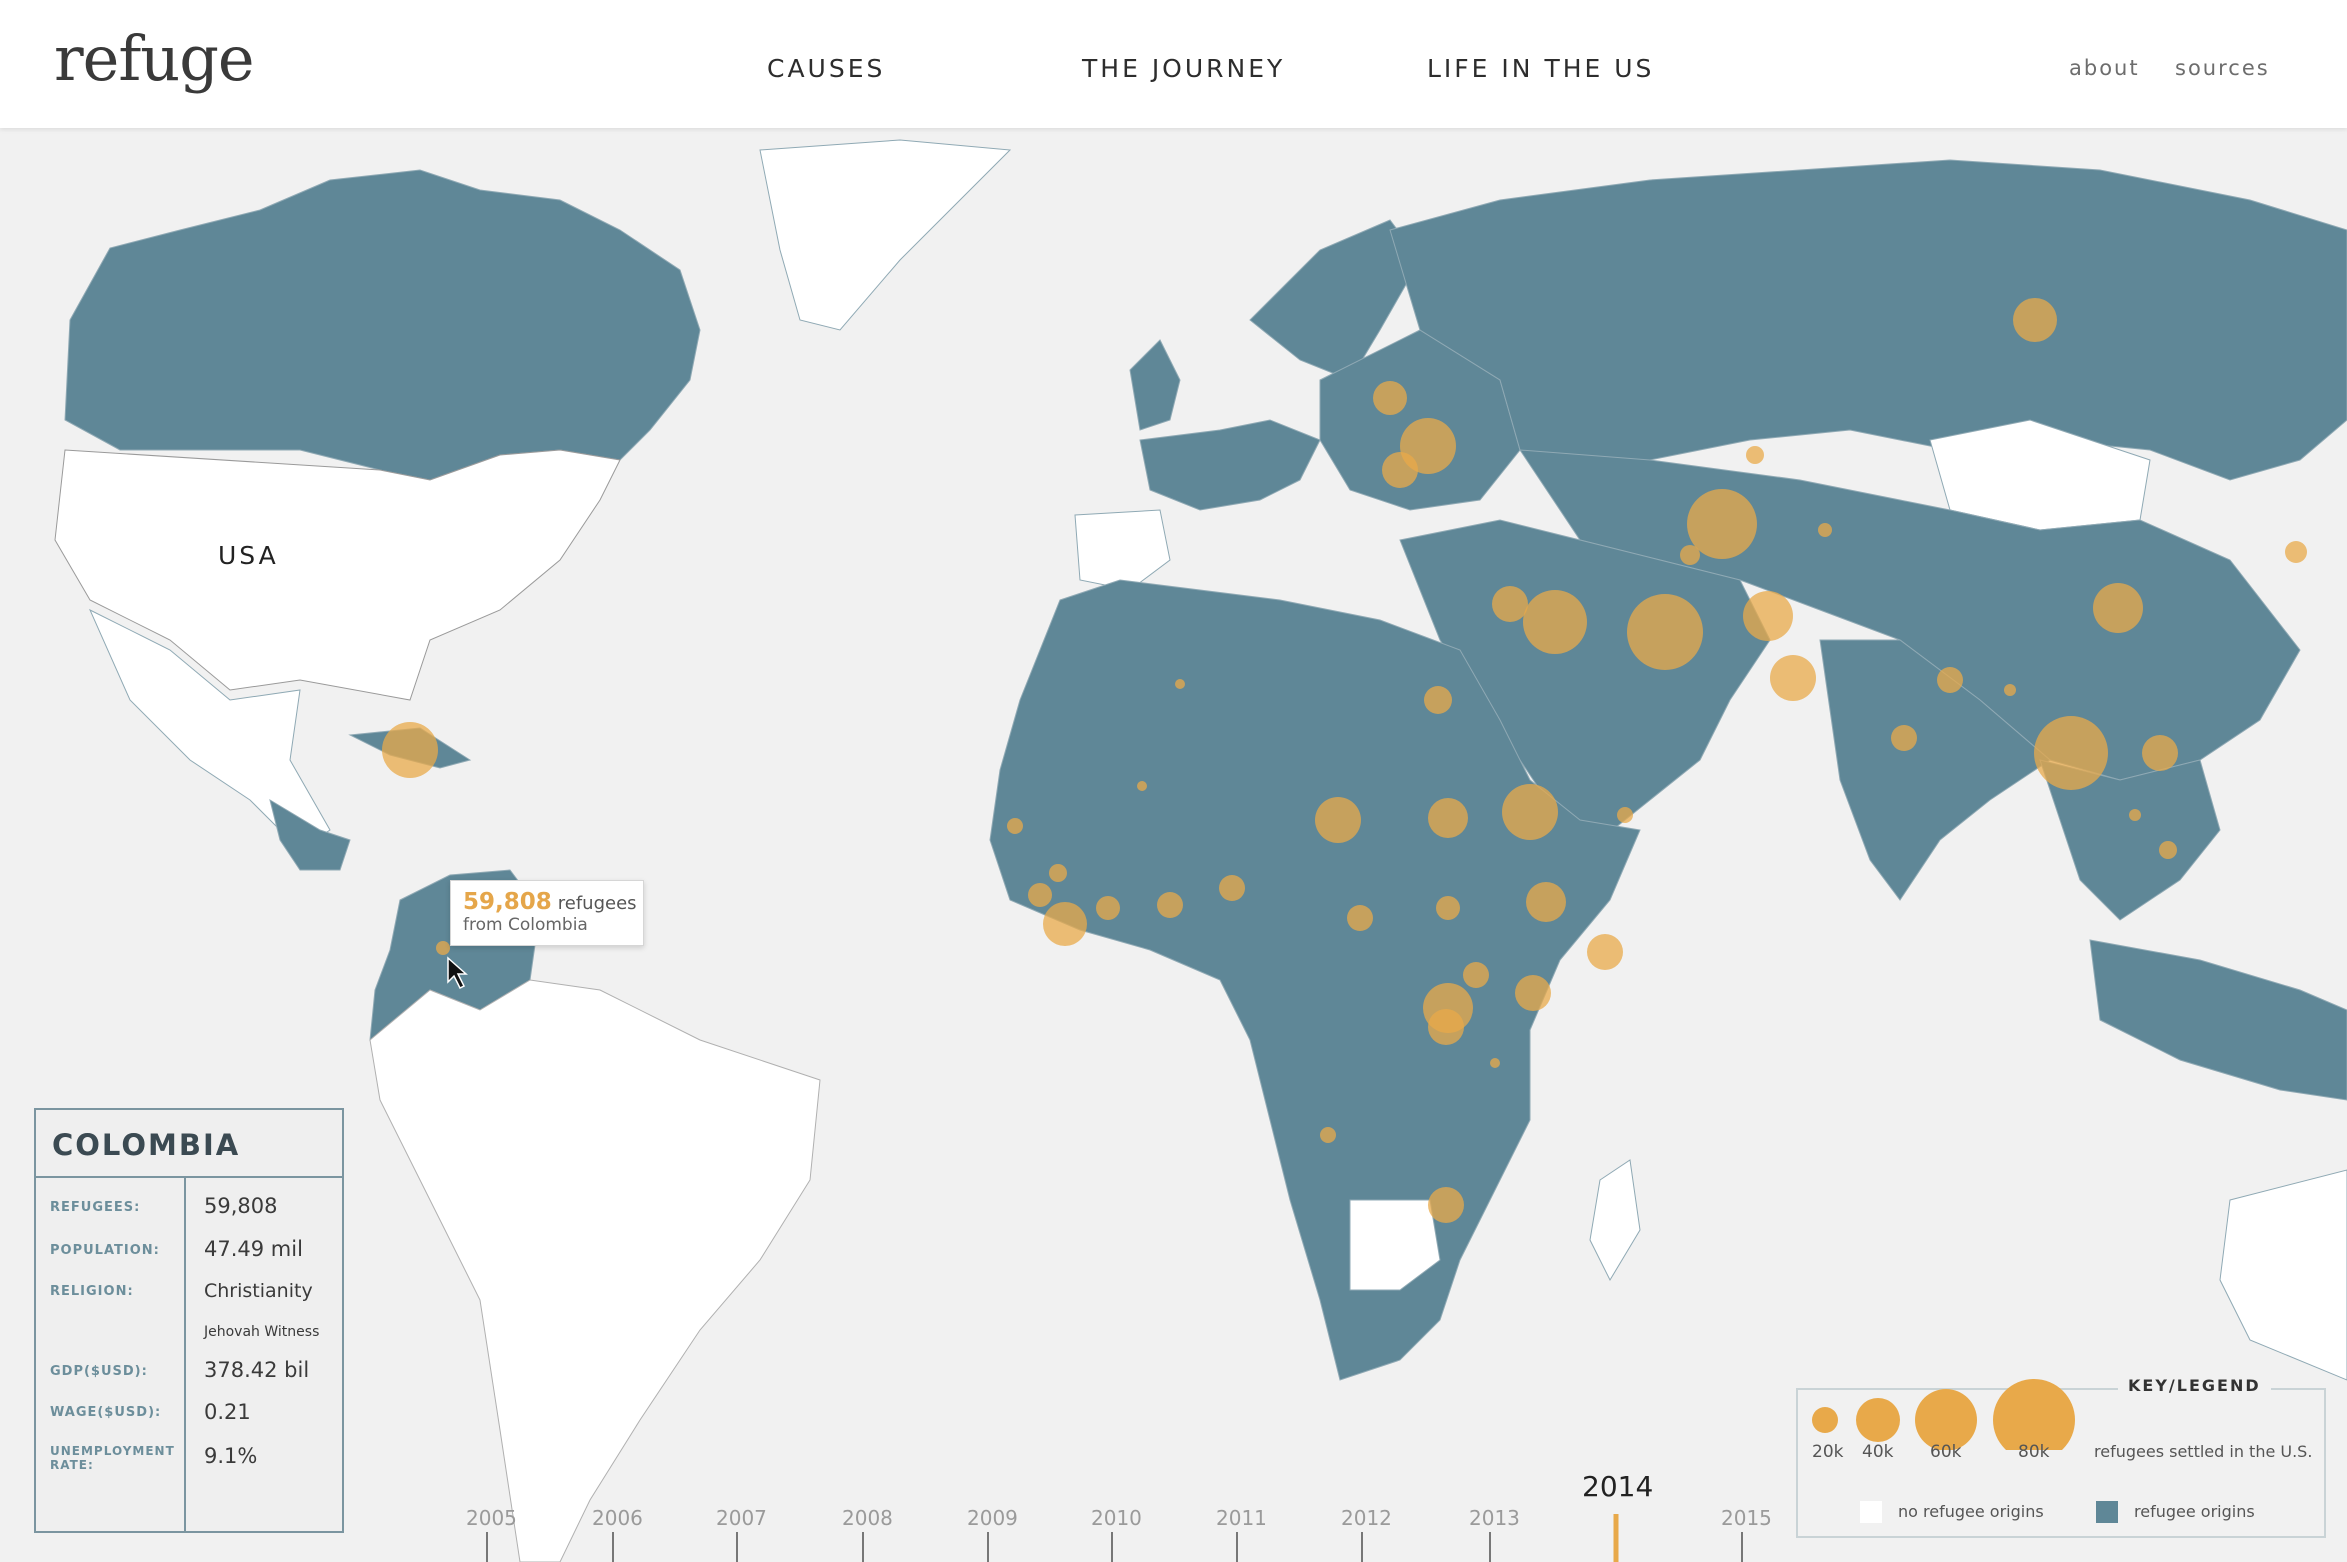 Image resolution: width=2347 pixels, height=1562 pixels. I want to click on bubble-iraq, so click(1555, 622).